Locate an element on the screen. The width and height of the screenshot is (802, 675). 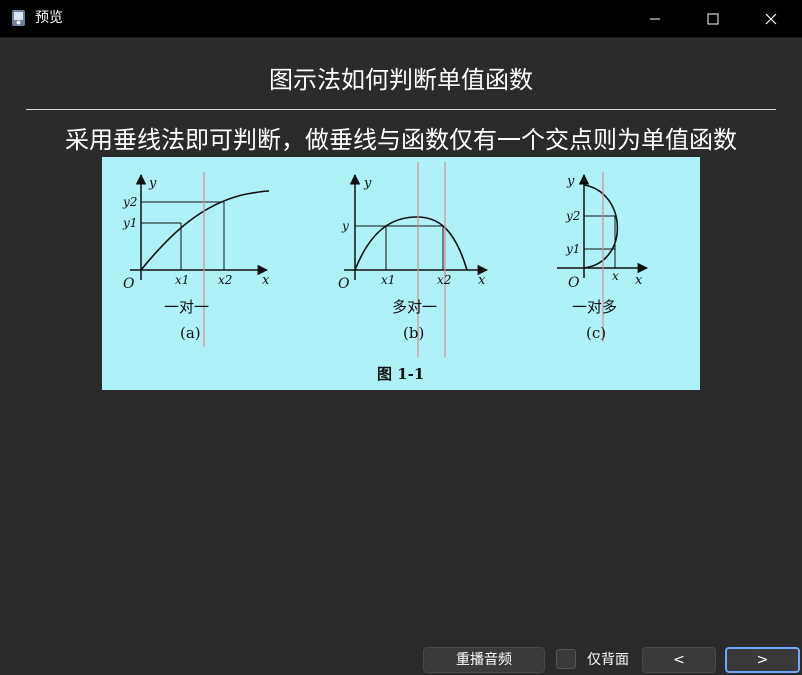
panel-c: y x O x y2 y1 一对多 (c) is located at coordinates (603, 257).